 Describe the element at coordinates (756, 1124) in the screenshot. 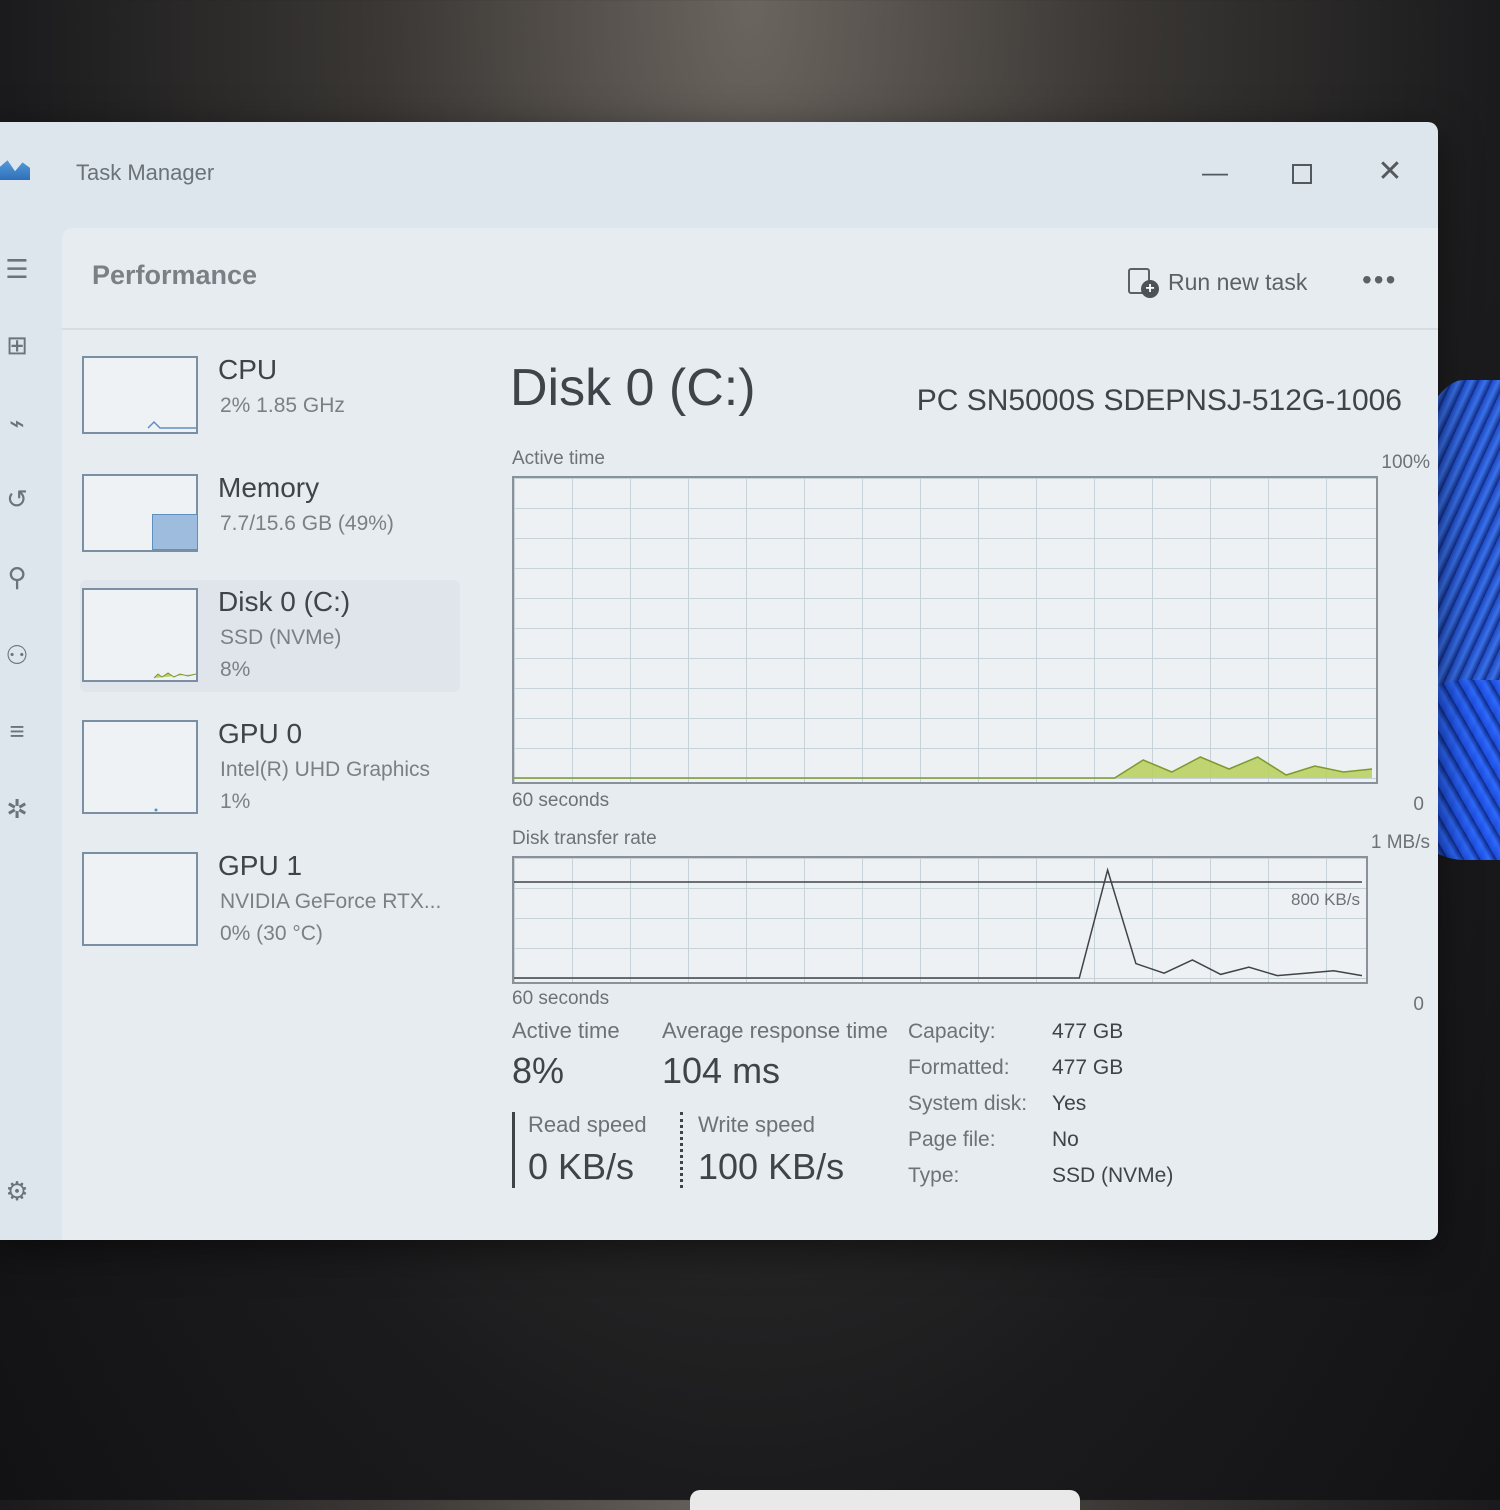

I see `write-speed-label: Write speed` at that location.